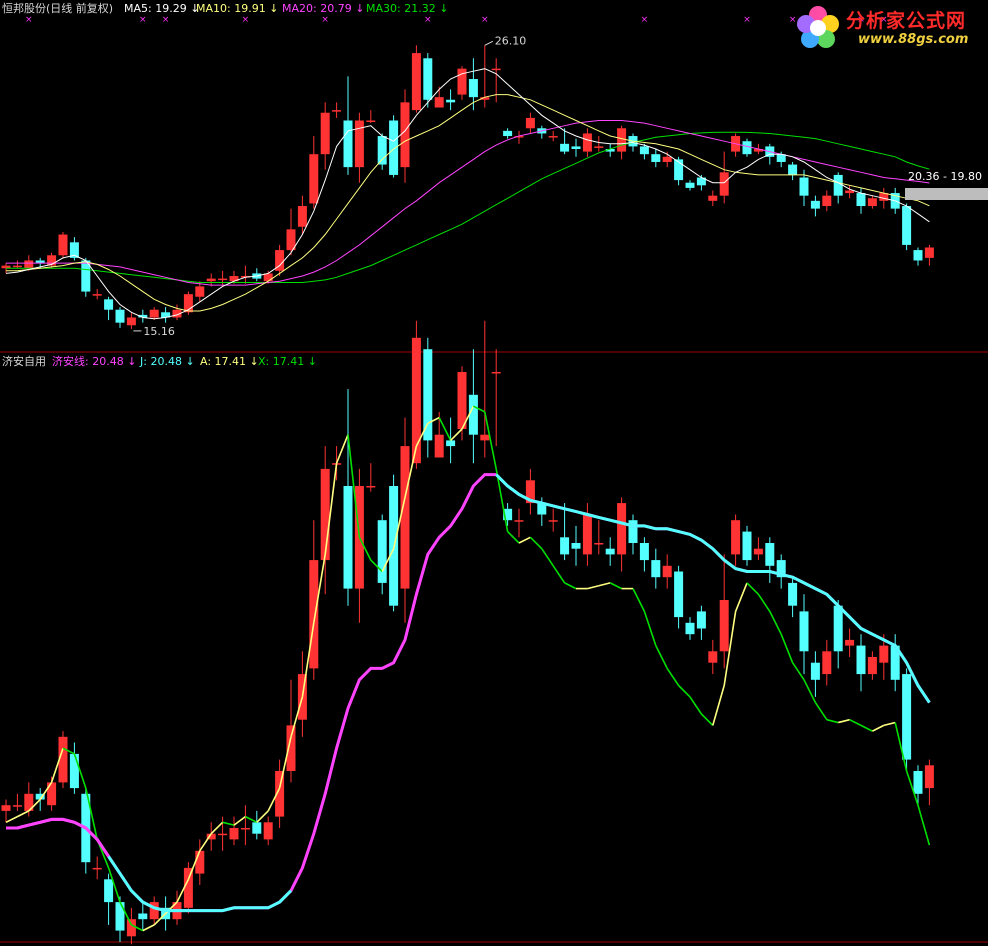 The height and width of the screenshot is (946, 988). Describe the element at coordinates (211, 8) in the screenshot. I see `legend-ma10-name: MA10` at that location.